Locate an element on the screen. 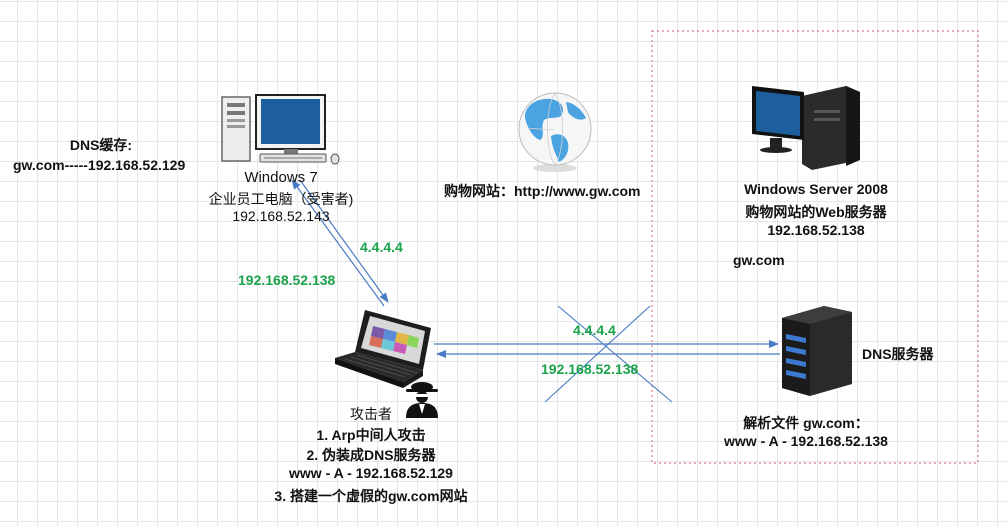  dns-cache-title: DNS缓存: is located at coordinates (101, 145).